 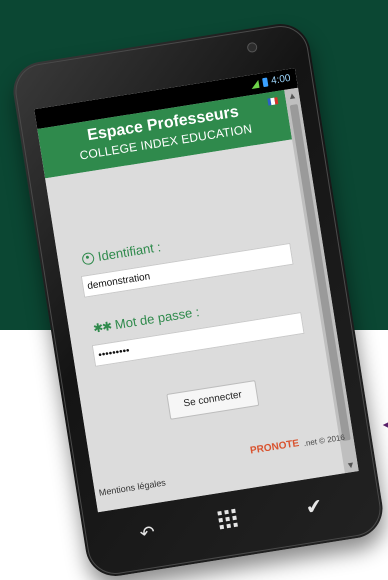 I want to click on user-circle-icon, so click(x=88, y=258).